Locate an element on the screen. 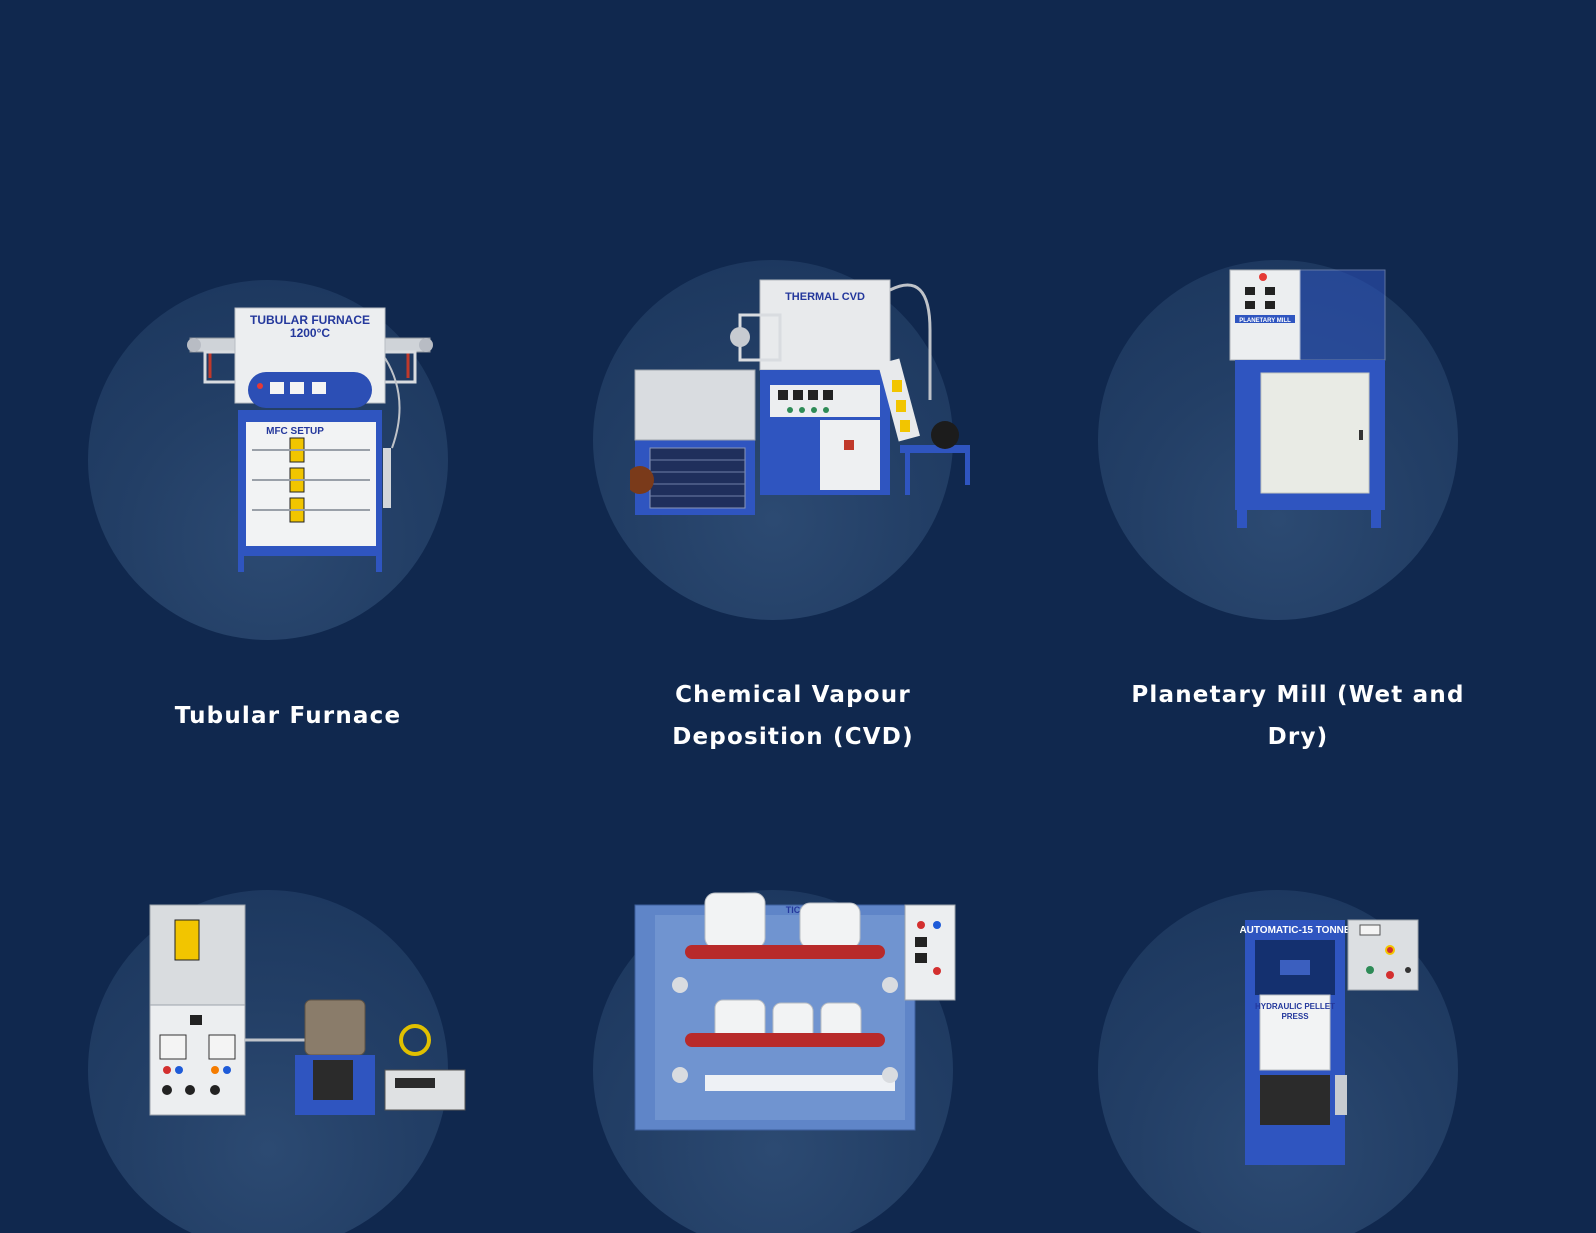 This screenshot has width=1596, height=1233. product-name-line-2: Dry) is located at coordinates (1298, 737).